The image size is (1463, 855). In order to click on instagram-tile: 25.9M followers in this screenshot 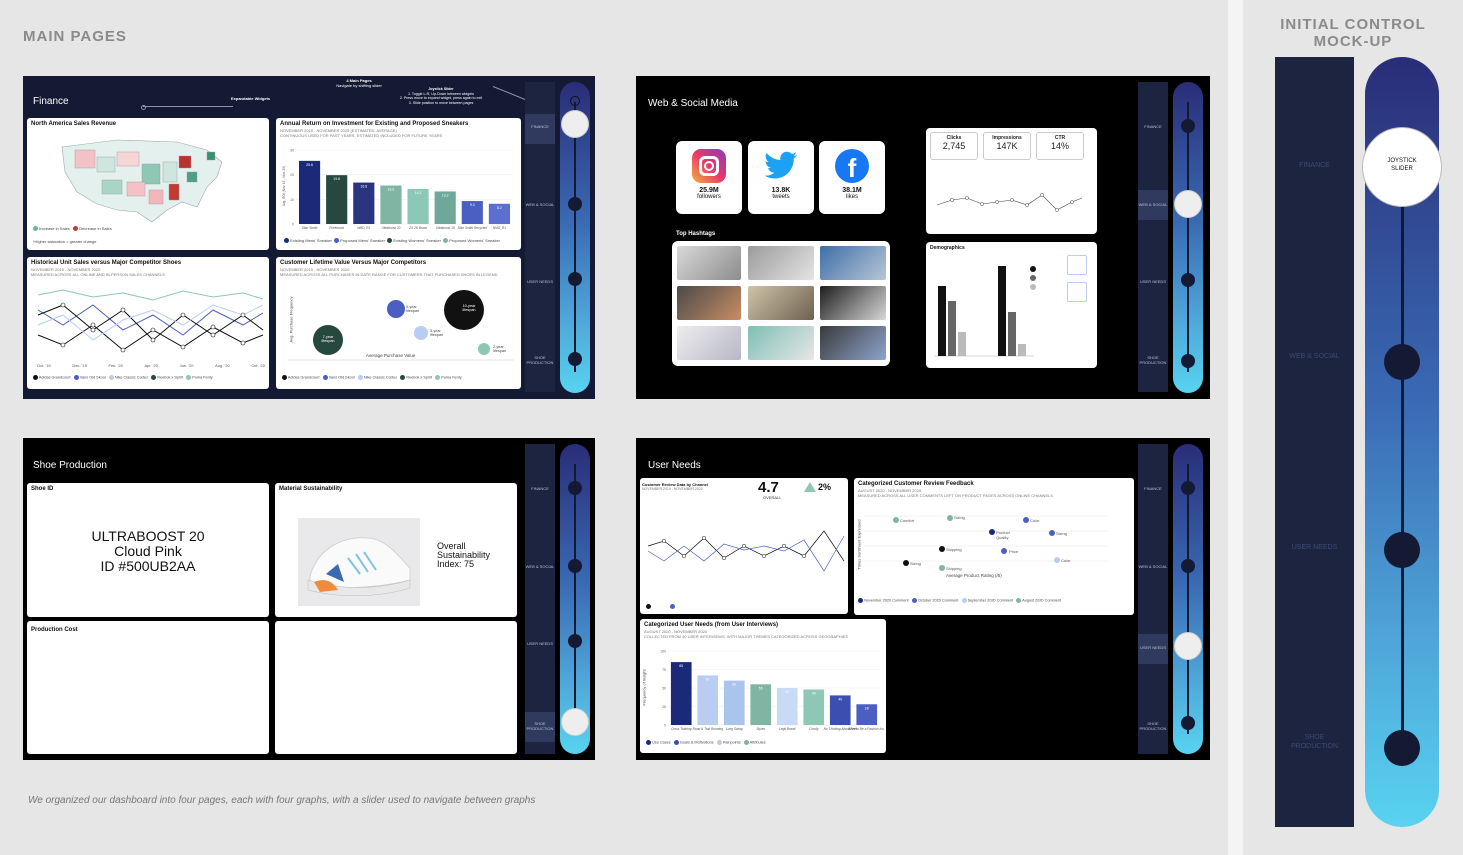, I will do `click(709, 177)`.